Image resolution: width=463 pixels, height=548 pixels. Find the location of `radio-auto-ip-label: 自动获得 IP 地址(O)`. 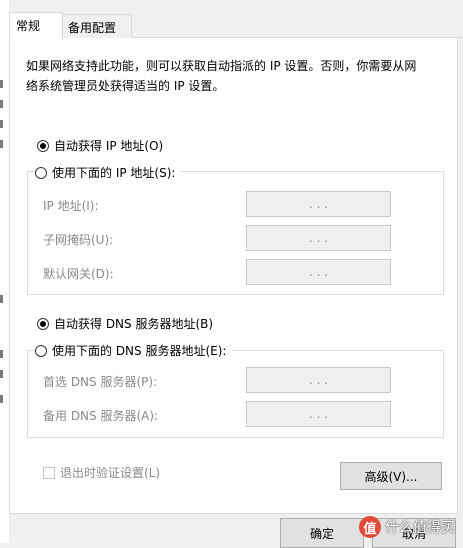

radio-auto-ip-label: 自动获得 IP 地址(O) is located at coordinates (109, 146).